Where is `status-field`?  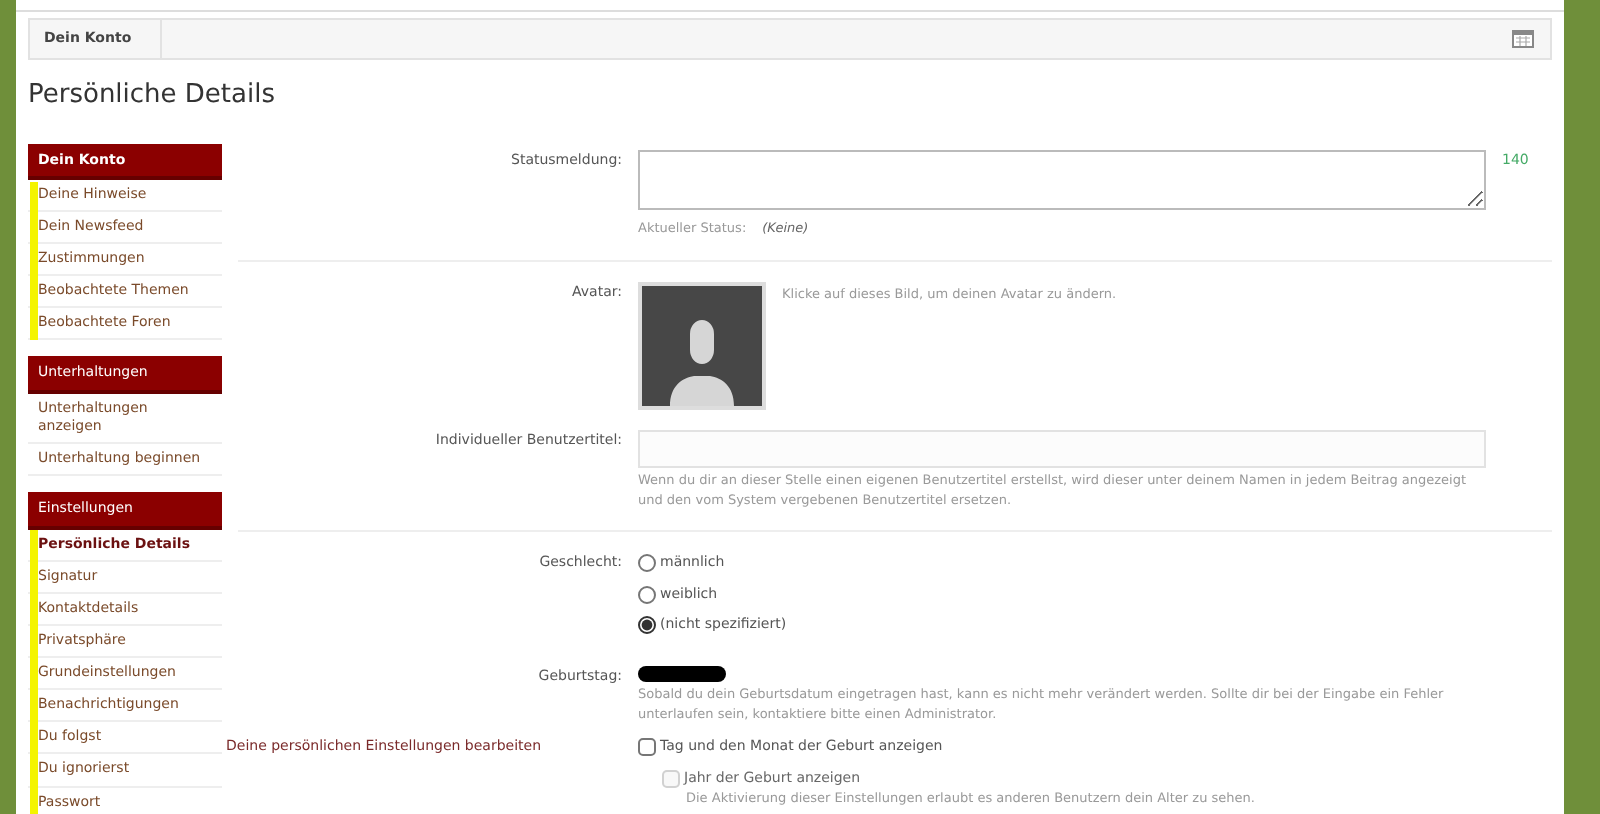
status-field is located at coordinates (1062, 179).